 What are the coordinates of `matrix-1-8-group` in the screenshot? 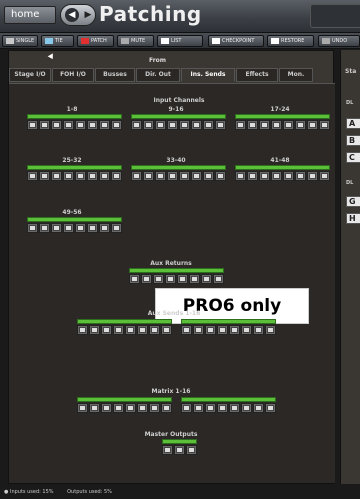 It's located at (124, 405).